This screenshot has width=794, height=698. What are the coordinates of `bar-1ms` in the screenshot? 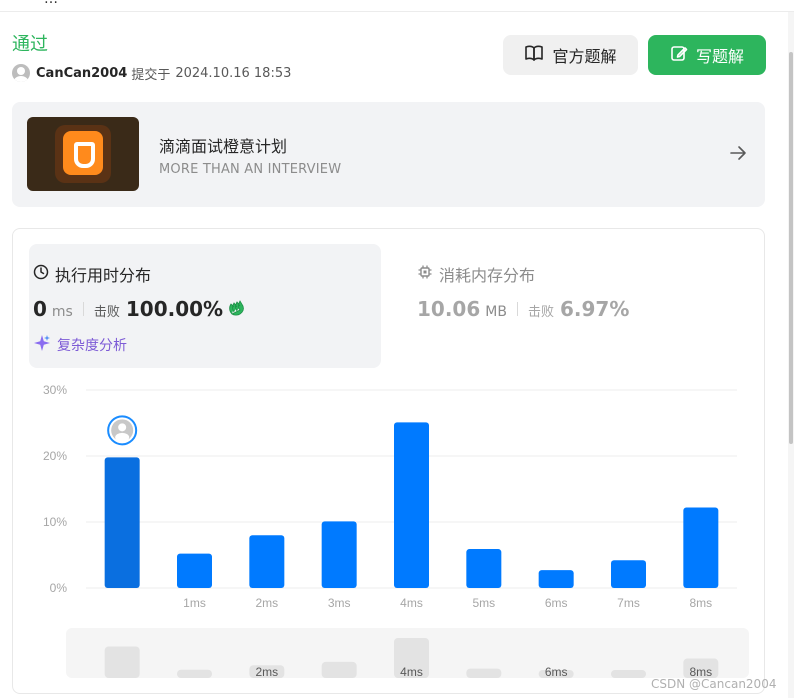 It's located at (194, 570).